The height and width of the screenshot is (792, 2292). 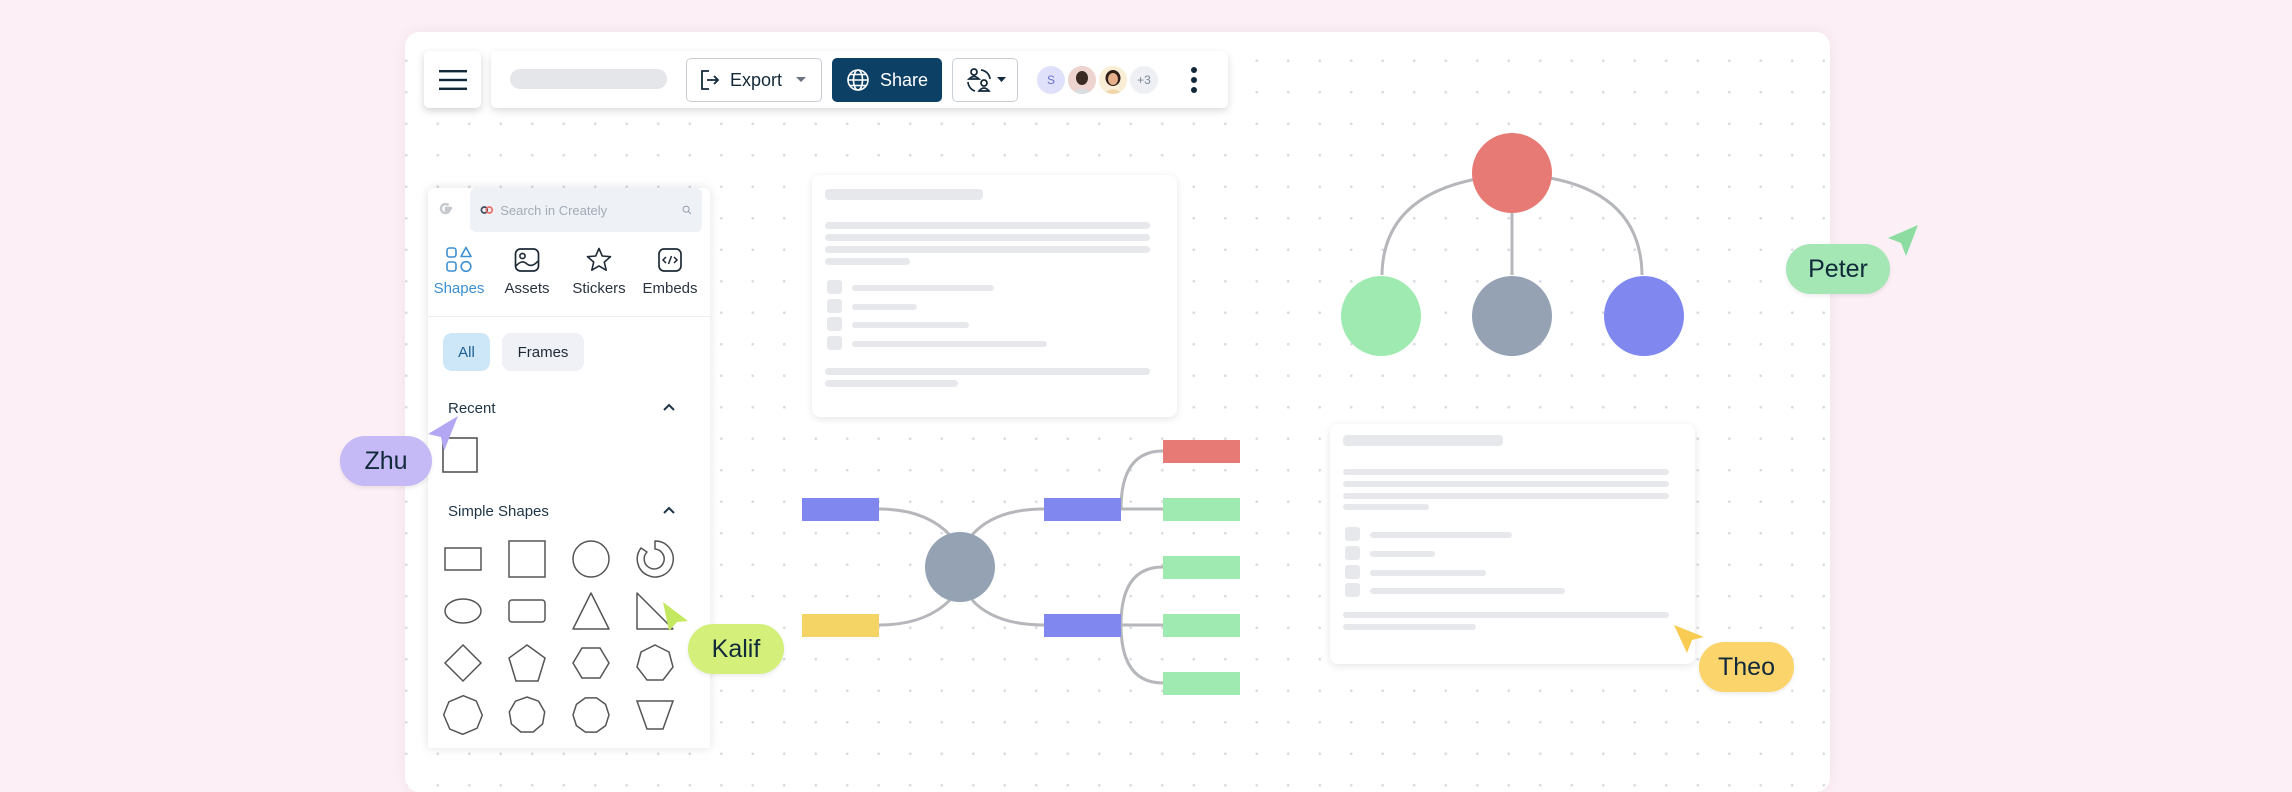 What do you see at coordinates (386, 461) in the screenshot?
I see `cursor-label-zhu: Zhu` at bounding box center [386, 461].